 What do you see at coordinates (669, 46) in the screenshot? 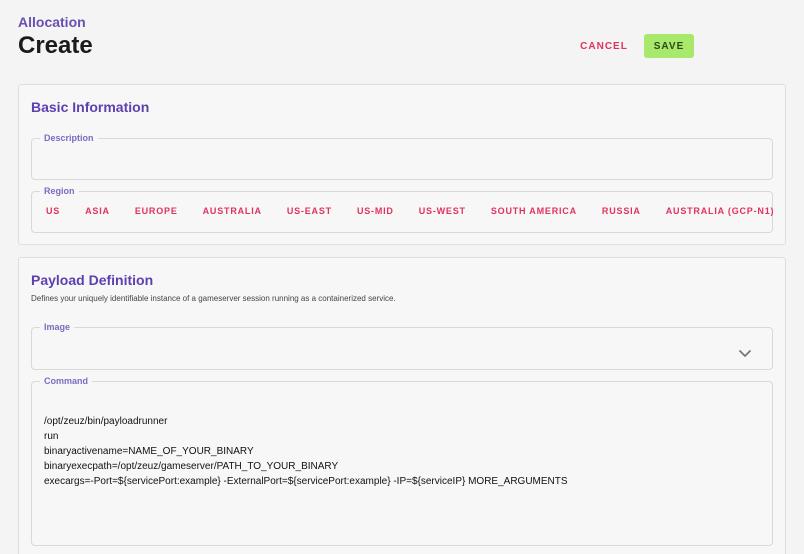
I see `save-button: SAVE` at bounding box center [669, 46].